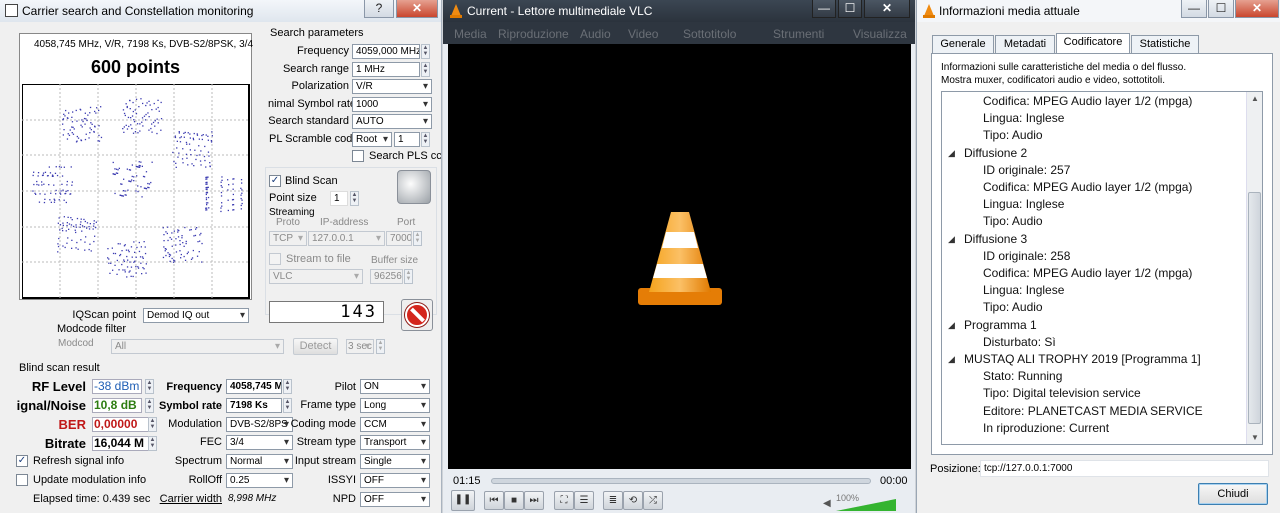 This screenshot has width=1280, height=513. Describe the element at coordinates (887, 9) in the screenshot. I see `vlc-close-button: ✕` at that location.